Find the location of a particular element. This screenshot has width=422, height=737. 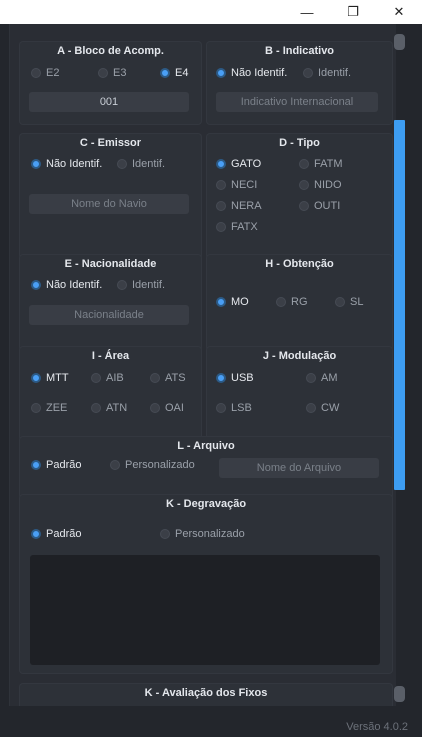

radio-ats: ATS is located at coordinates (168, 378).